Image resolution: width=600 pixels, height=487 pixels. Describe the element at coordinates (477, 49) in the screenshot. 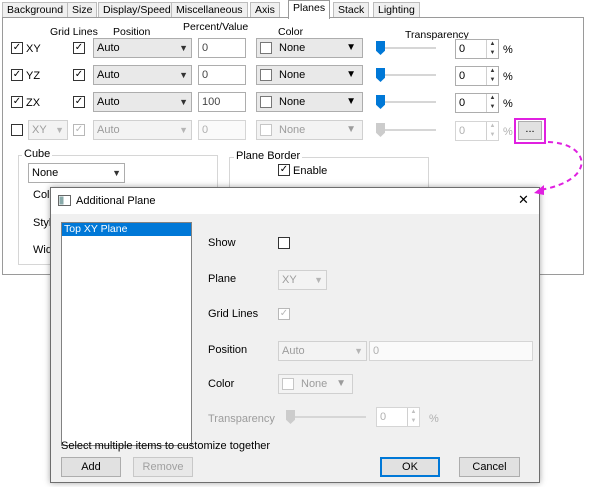

I see `plane-xy-transparency-spinner: 0 ▲ ▼` at that location.